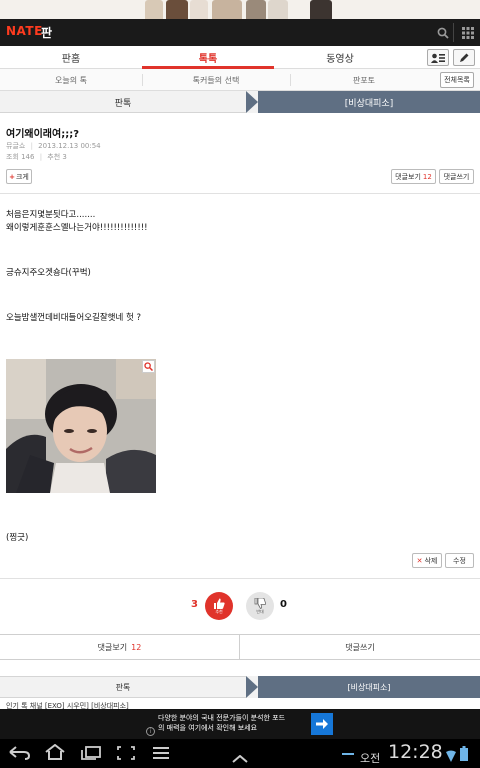  I want to click on delete-label: 삭제, so click(431, 560).